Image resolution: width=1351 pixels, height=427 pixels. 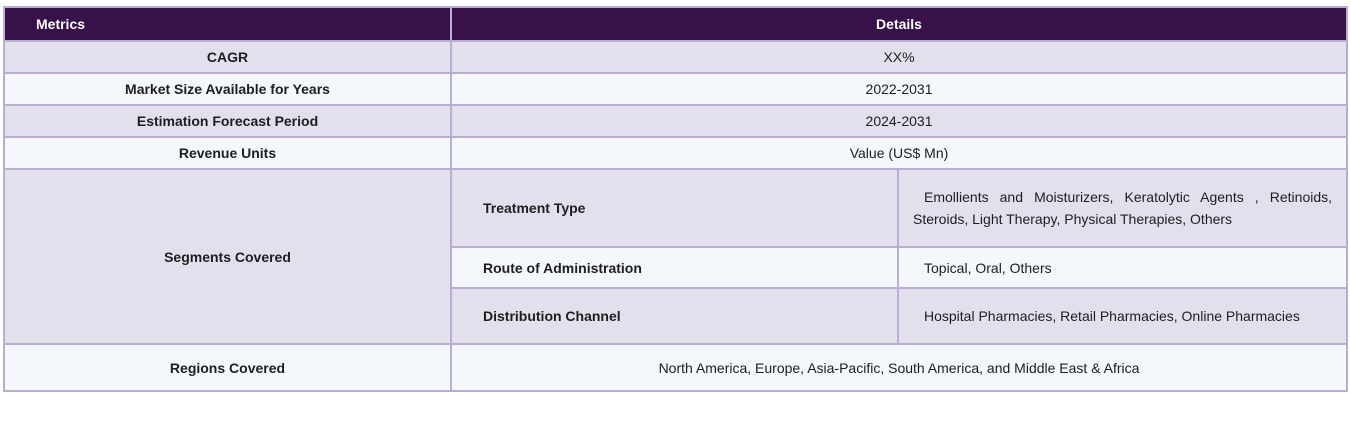 I want to click on table-row: Estimation Forecast Period 2024-2031, so click(x=676, y=121).